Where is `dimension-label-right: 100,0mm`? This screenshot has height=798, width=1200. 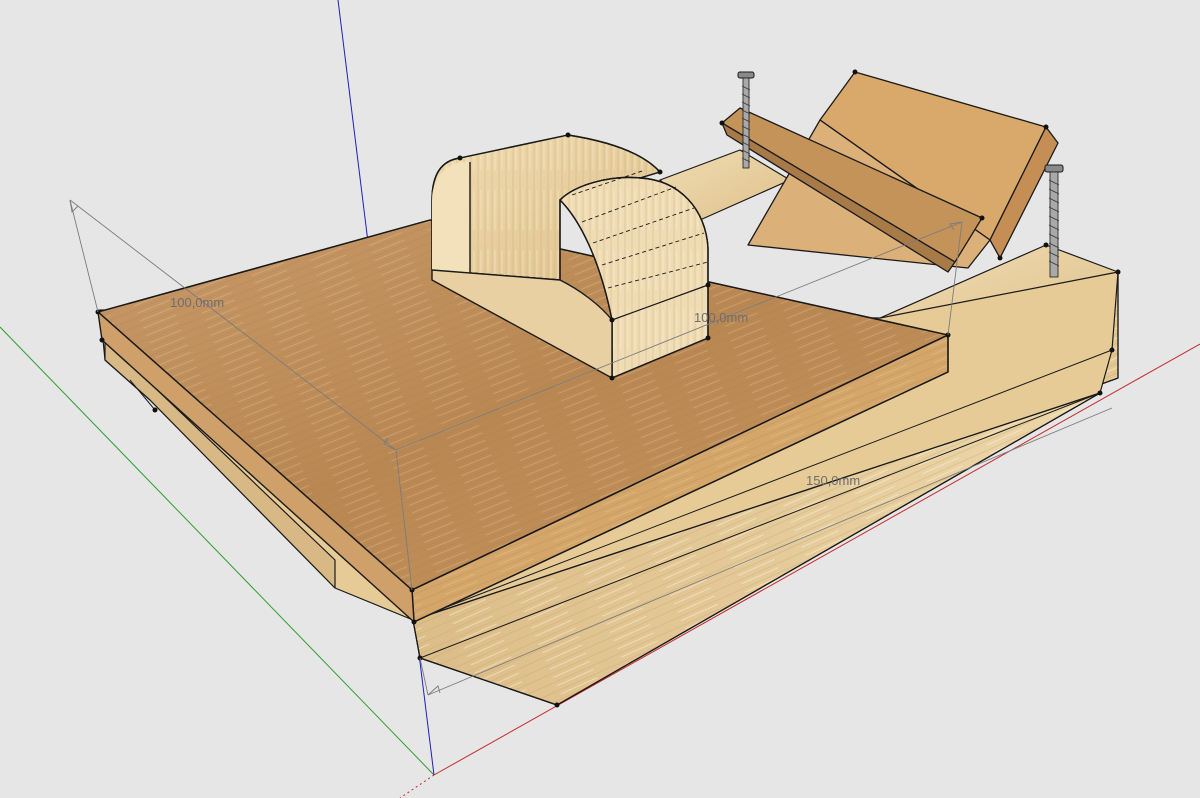
dimension-label-right: 100,0mm is located at coordinates (721, 317).